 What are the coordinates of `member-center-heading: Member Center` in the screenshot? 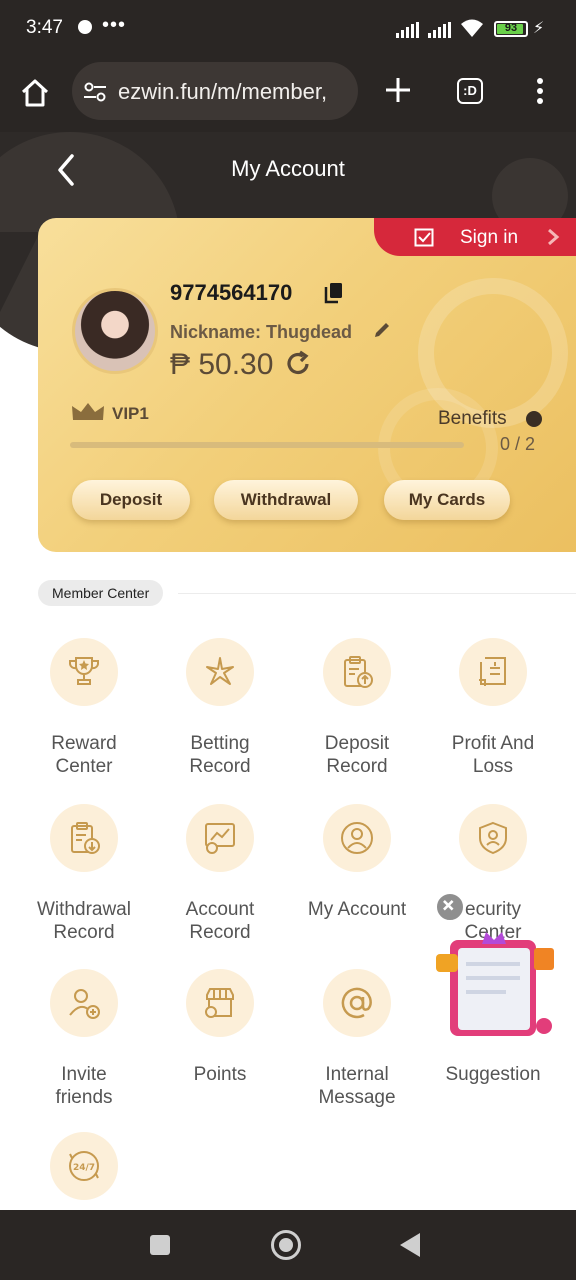 It's located at (101, 593).